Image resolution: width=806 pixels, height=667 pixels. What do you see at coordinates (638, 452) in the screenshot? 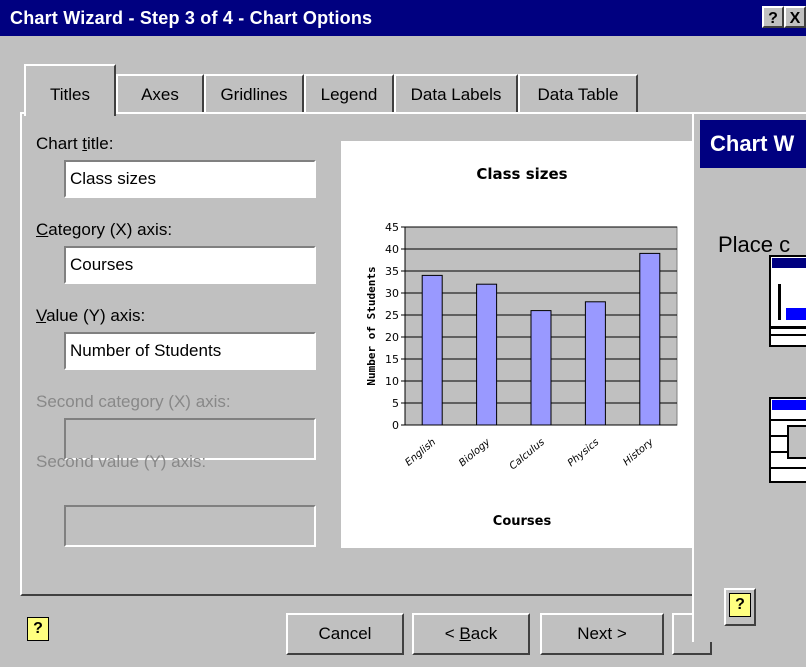
I see `x-tick-label: History` at bounding box center [638, 452].